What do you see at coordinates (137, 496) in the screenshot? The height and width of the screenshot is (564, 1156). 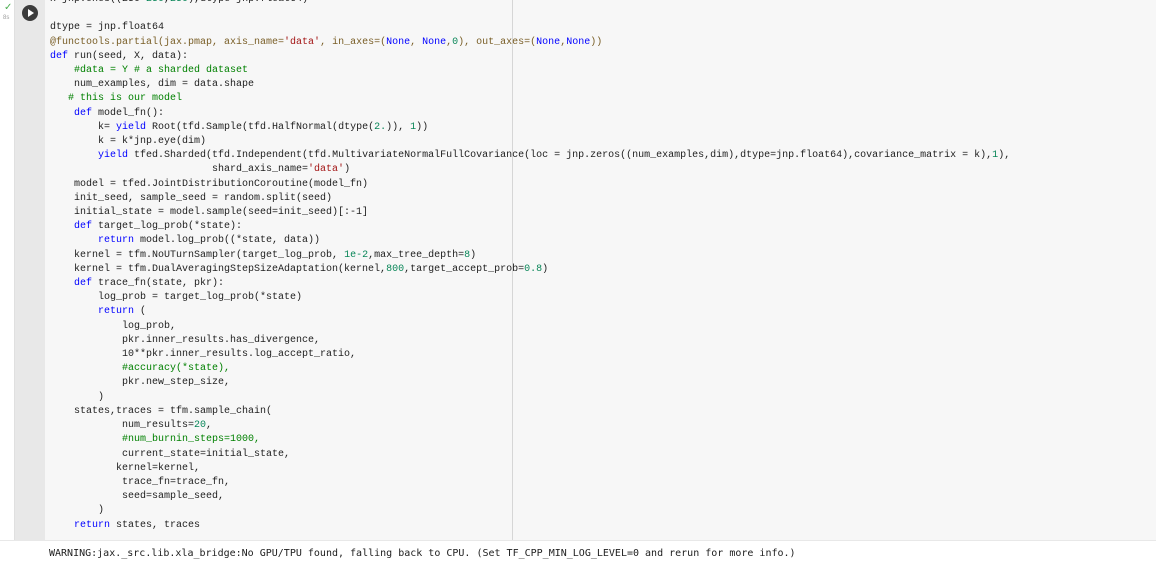 I see `code-line: seed=sample_seed,` at bounding box center [137, 496].